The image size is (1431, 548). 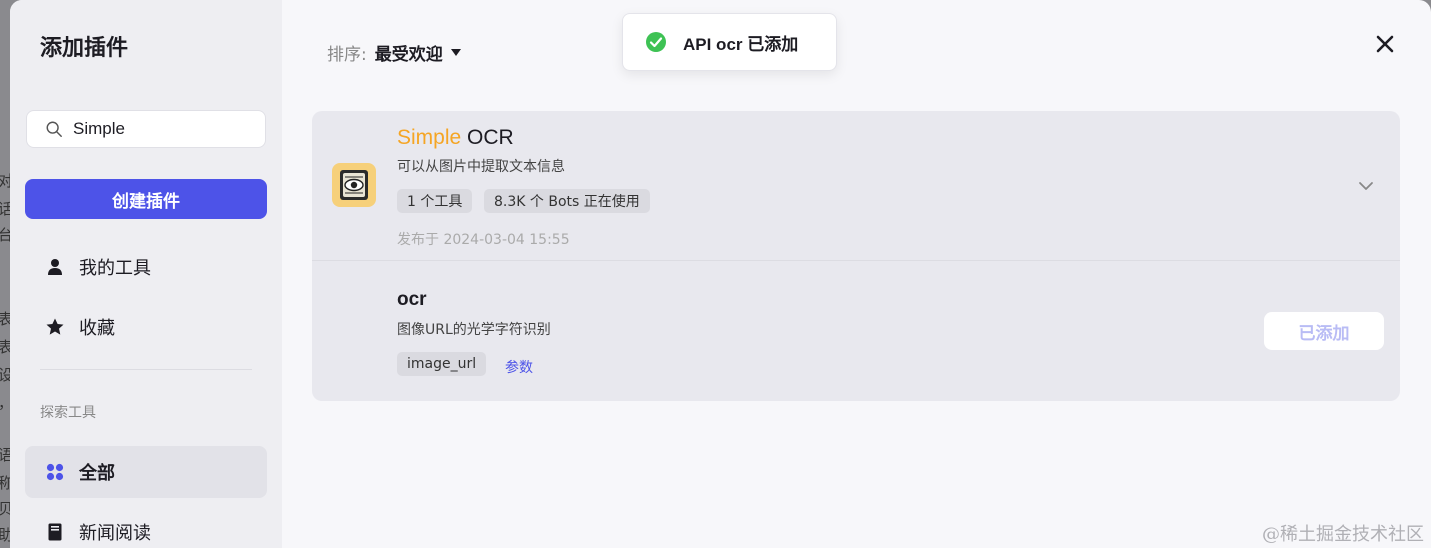 I want to click on search-box, so click(x=146, y=129).